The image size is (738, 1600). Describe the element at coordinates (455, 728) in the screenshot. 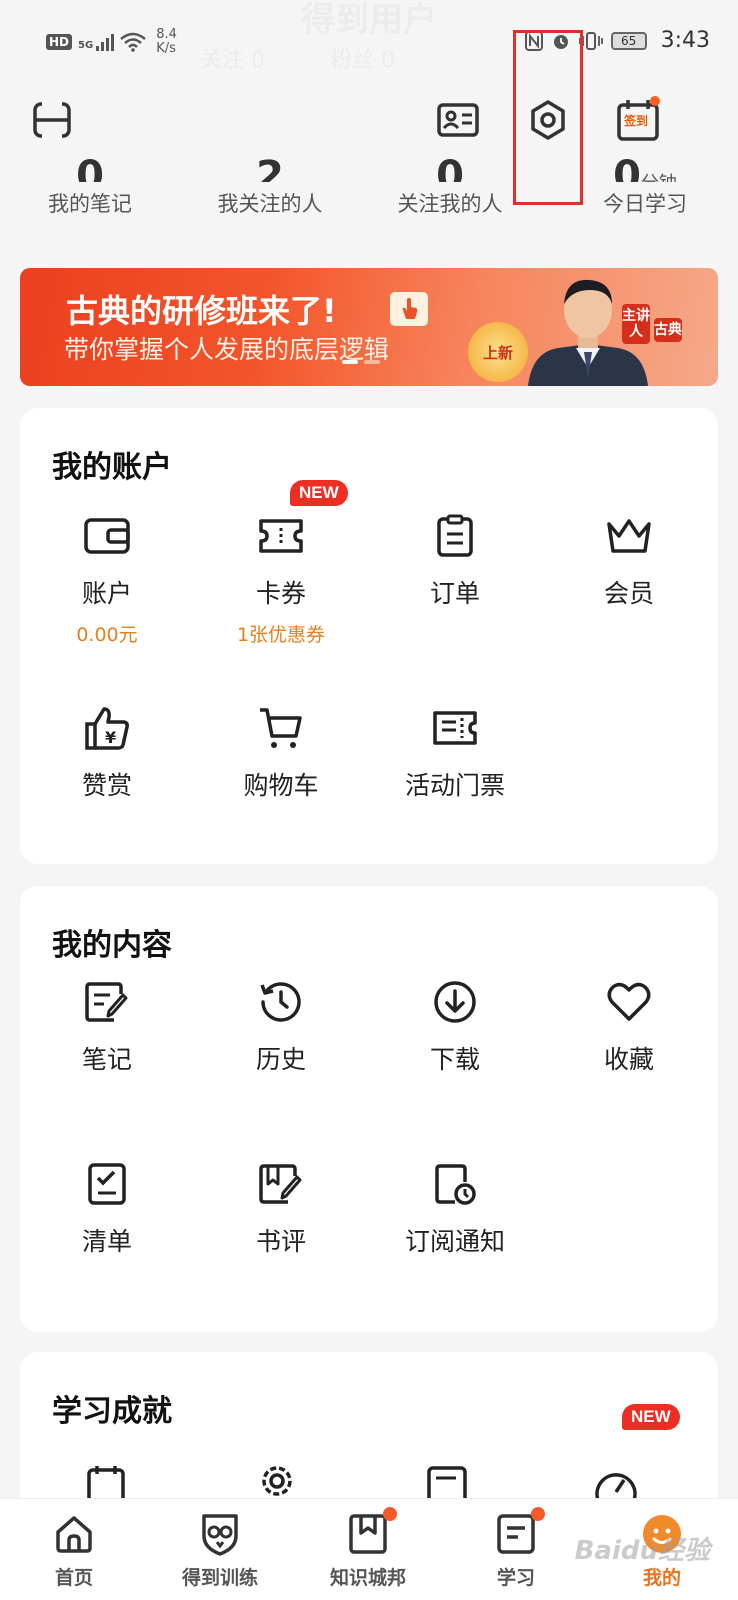

I see `ticket-icon` at that location.